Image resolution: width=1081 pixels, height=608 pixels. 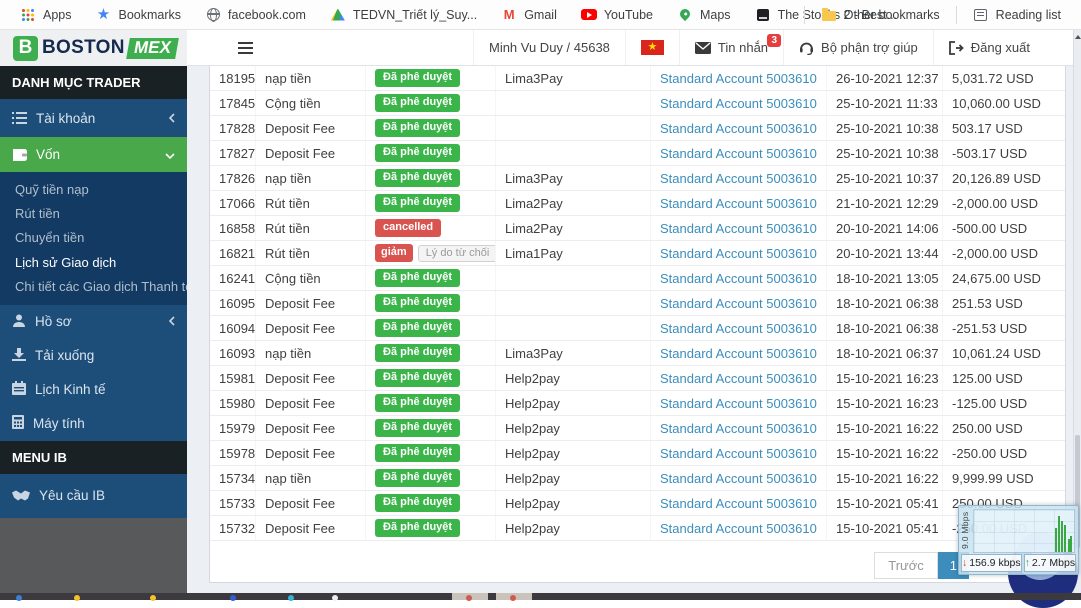 What do you see at coordinates (72, 495) in the screenshot?
I see `sidebar-item-label: Yêu cầu IB` at bounding box center [72, 495].